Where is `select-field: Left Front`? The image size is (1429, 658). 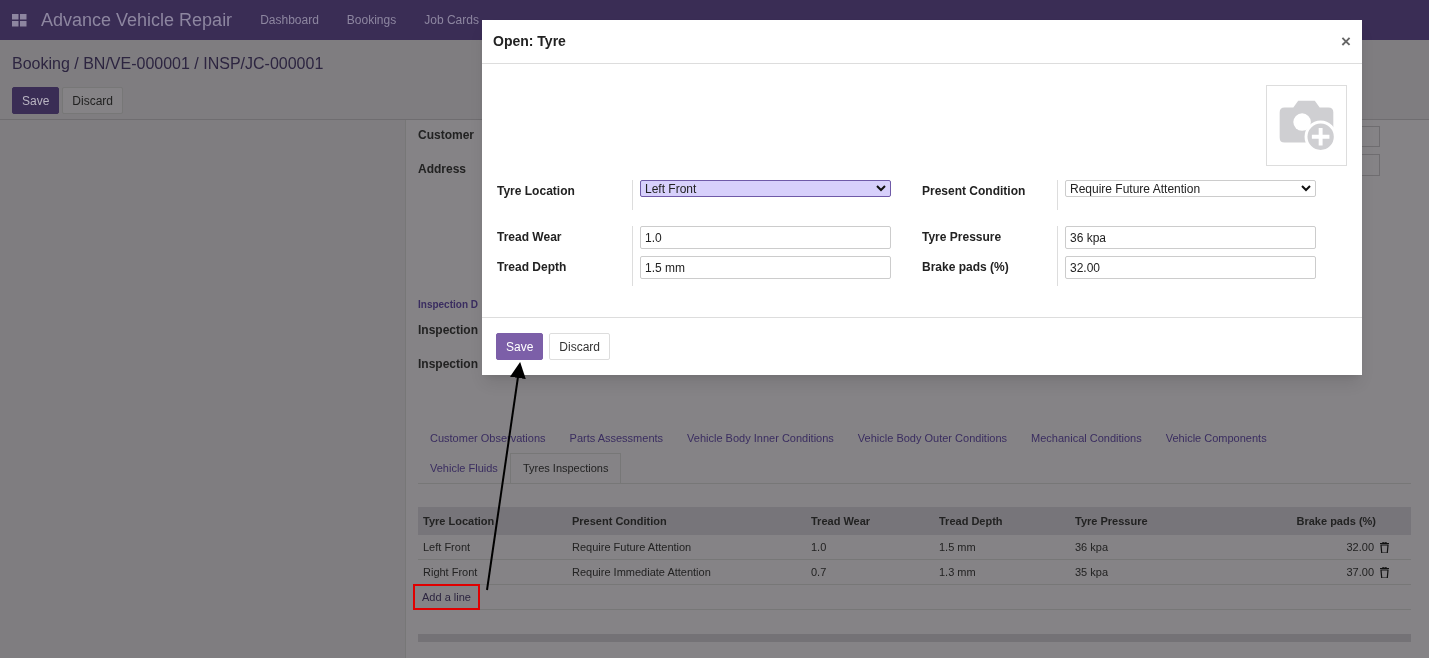
select-field: Left Front is located at coordinates (765, 188).